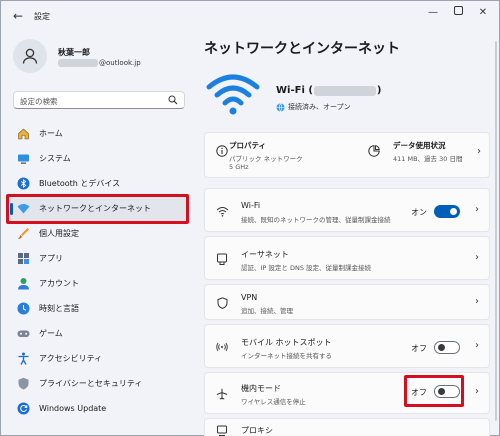 This screenshot has width=500, height=436. I want to click on avatar, so click(30, 56).